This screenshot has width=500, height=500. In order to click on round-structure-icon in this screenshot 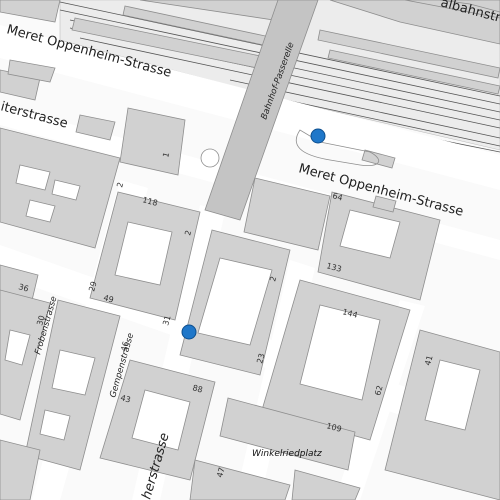, I will do `click(210, 158)`.